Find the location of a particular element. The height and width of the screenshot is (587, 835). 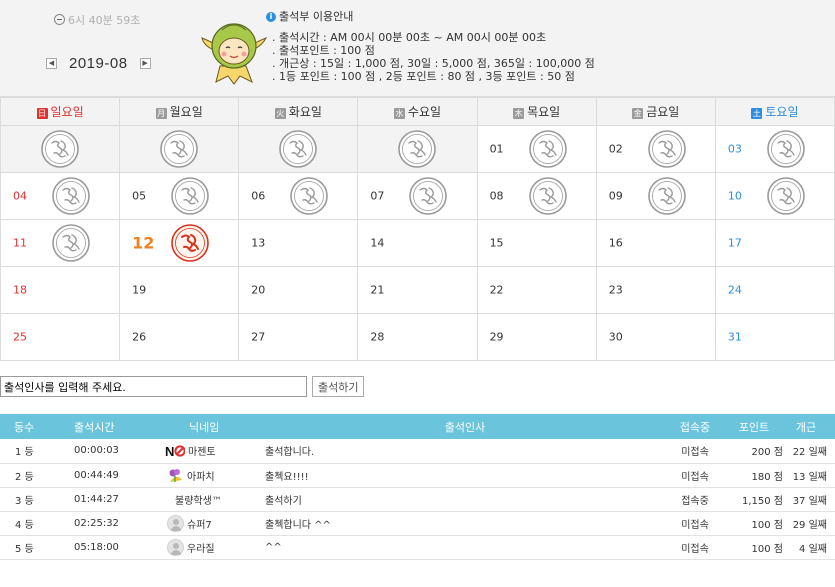

rank-cell: 1 등 is located at coordinates (32, 451).